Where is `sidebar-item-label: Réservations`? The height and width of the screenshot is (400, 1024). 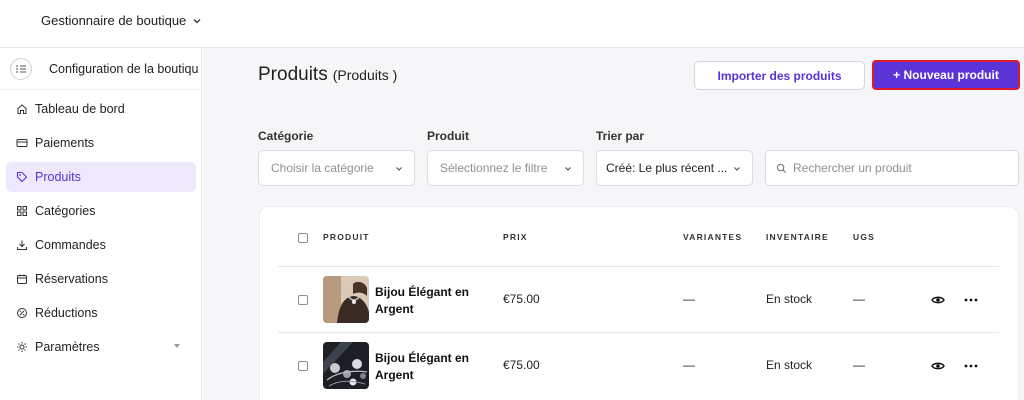
sidebar-item-label: Réservations is located at coordinates (71, 279).